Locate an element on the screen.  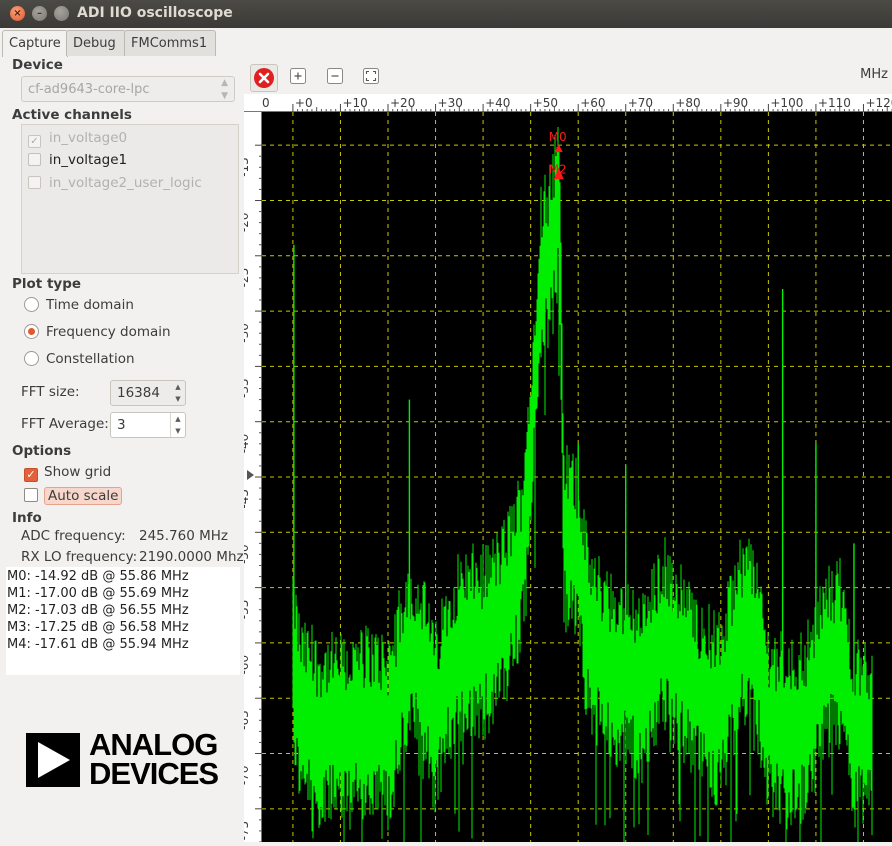
fft-average-spinner: 3 ▲ ▼ is located at coordinates (148, 425).